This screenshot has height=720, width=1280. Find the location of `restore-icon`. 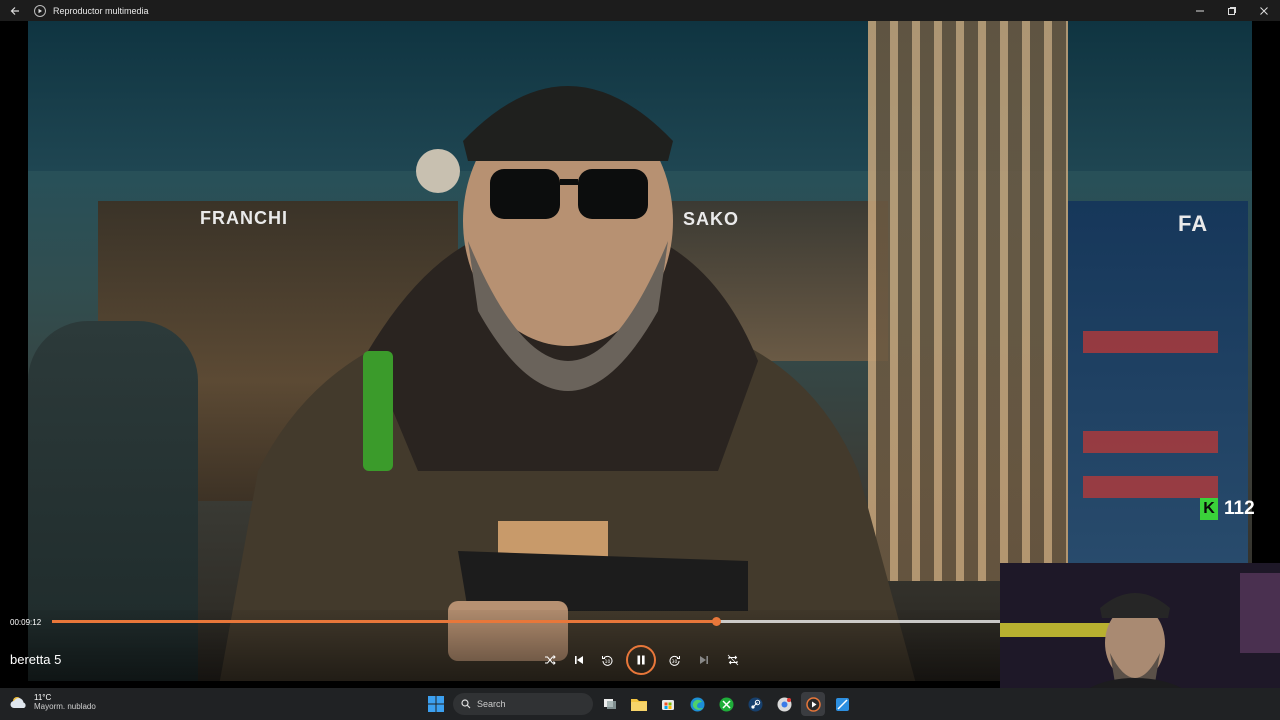

restore-icon is located at coordinates (1232, 10).